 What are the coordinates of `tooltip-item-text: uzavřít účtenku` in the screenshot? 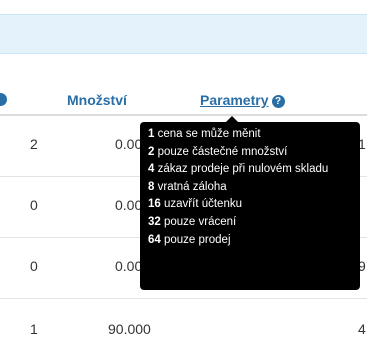 It's located at (203, 204).